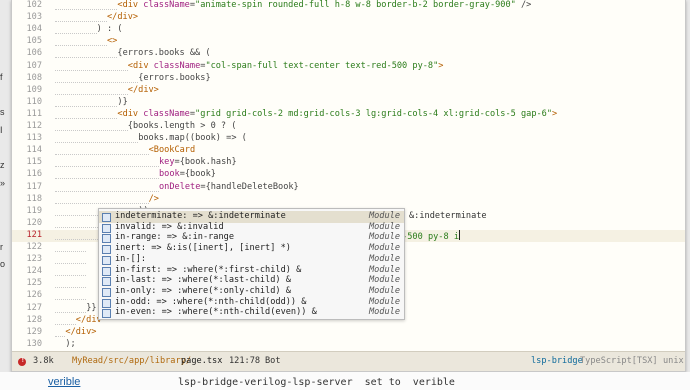 This screenshot has width=690, height=390. Describe the element at coordinates (203, 248) in the screenshot. I see `completion-label: inert: => &:is([inert], [inert] *)` at that location.